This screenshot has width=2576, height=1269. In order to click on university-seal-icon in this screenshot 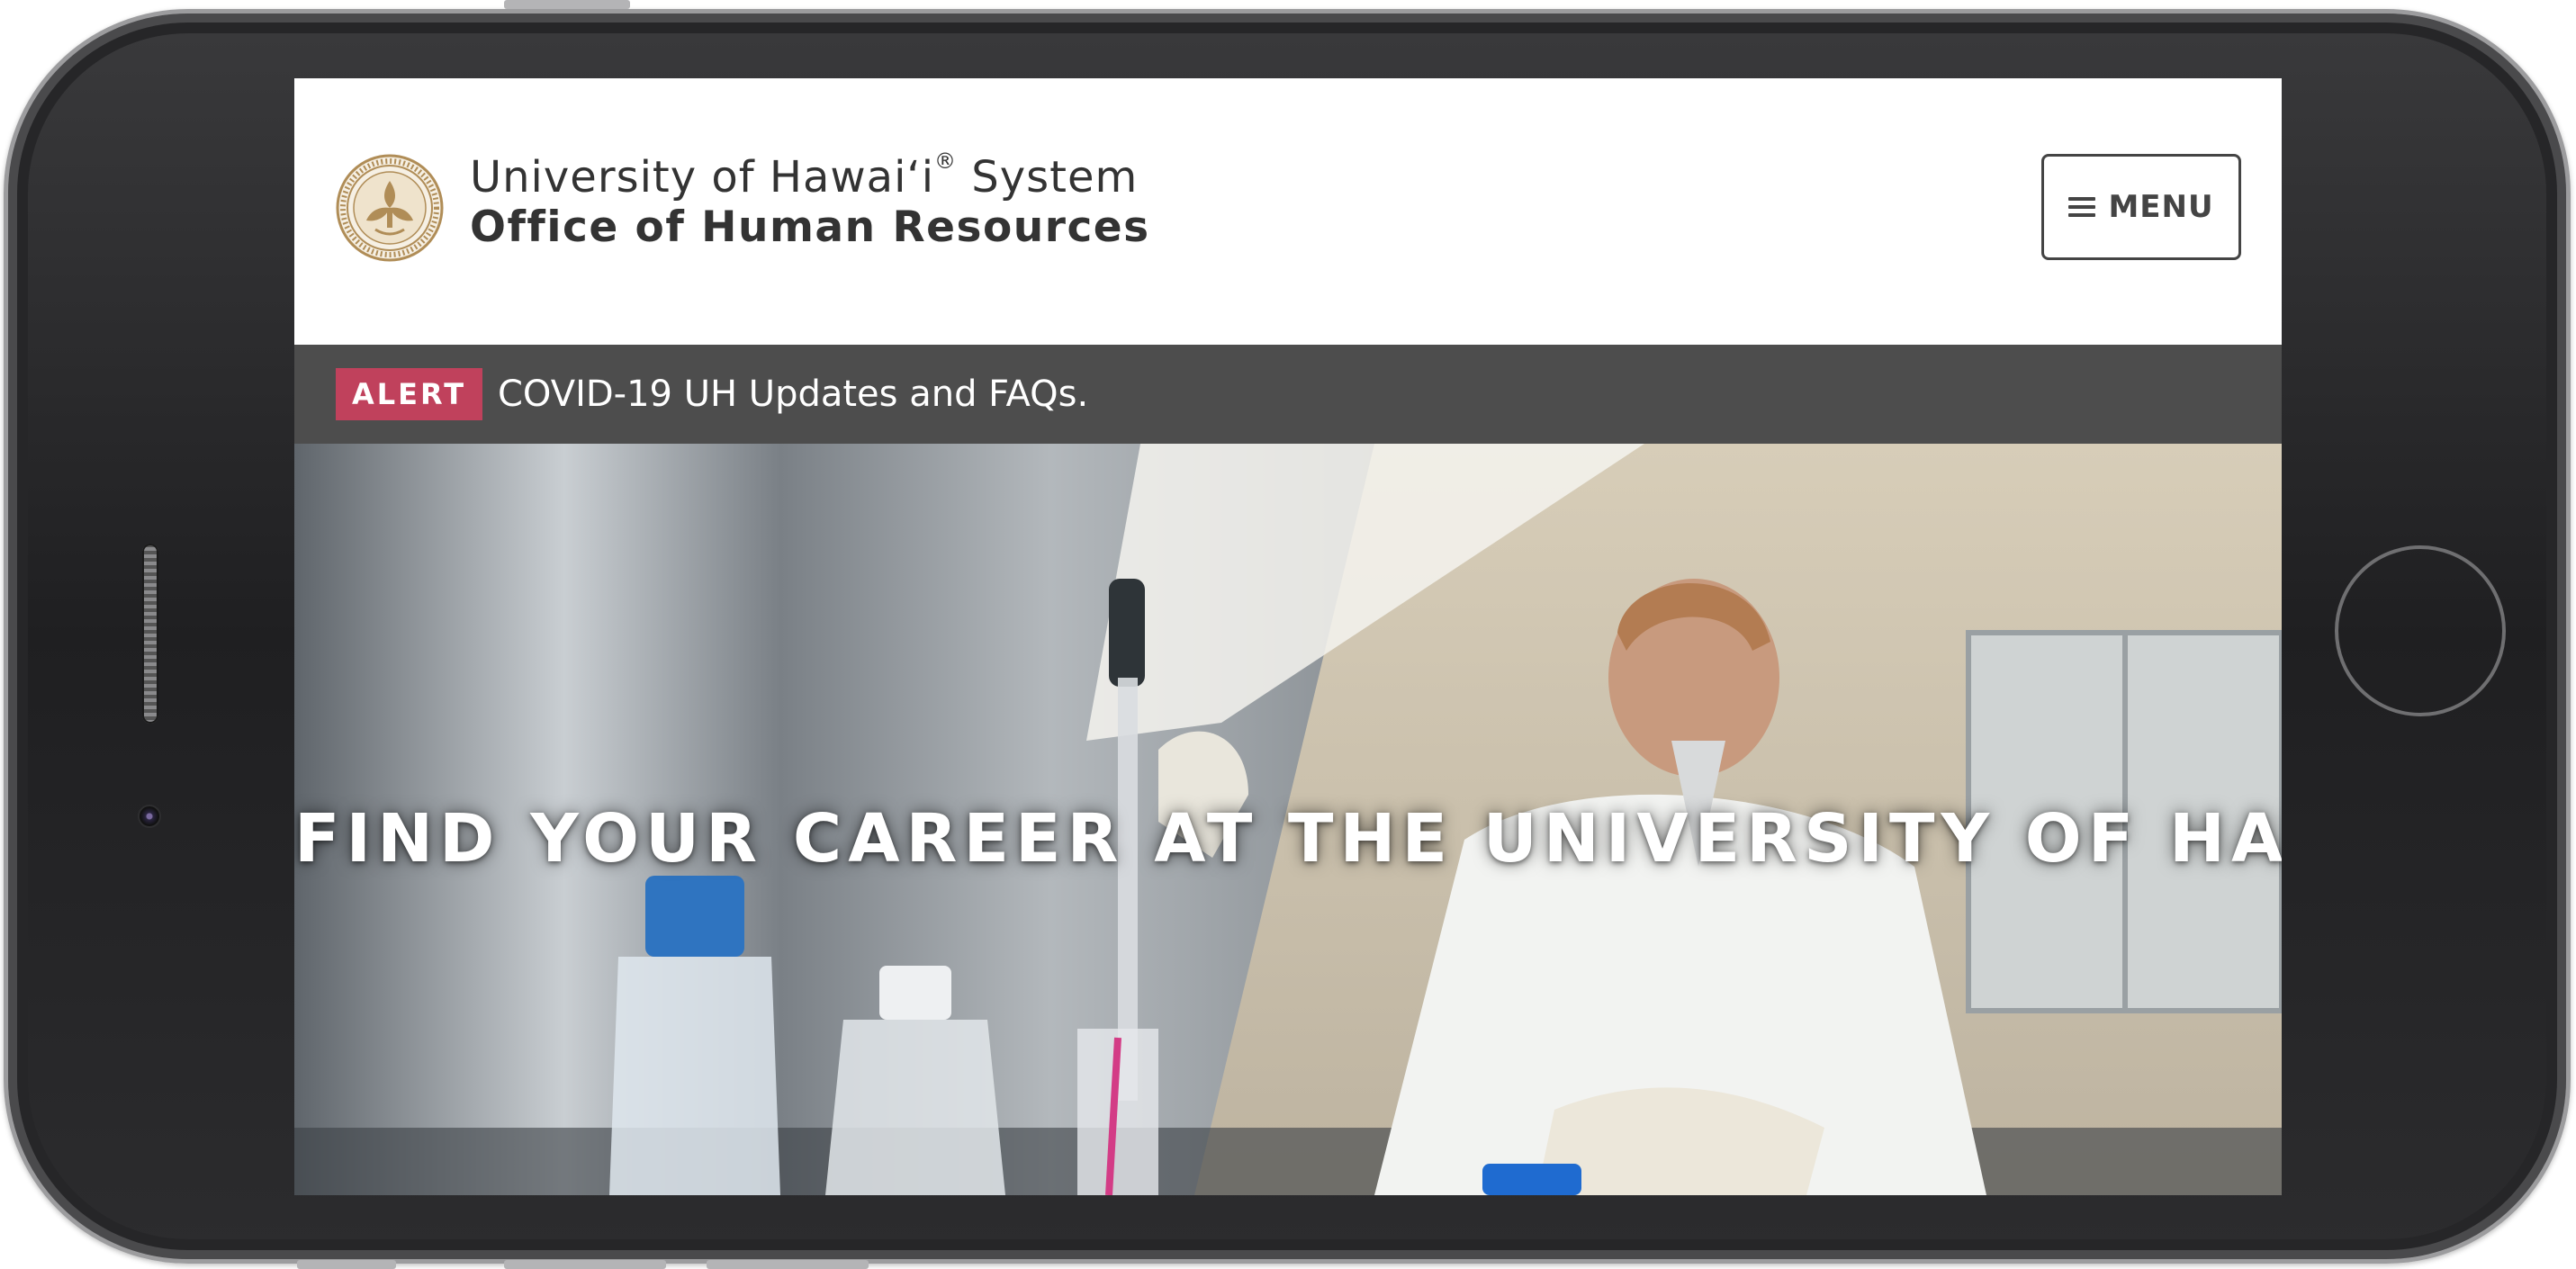, I will do `click(390, 208)`.